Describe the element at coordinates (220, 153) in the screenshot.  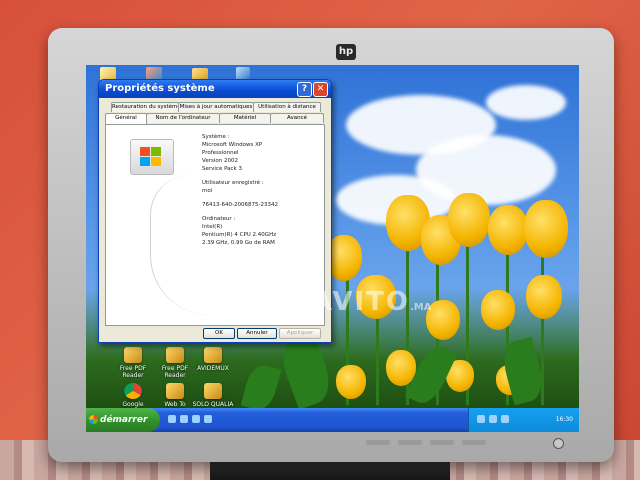
I see `os-edition: Professionnel` at that location.